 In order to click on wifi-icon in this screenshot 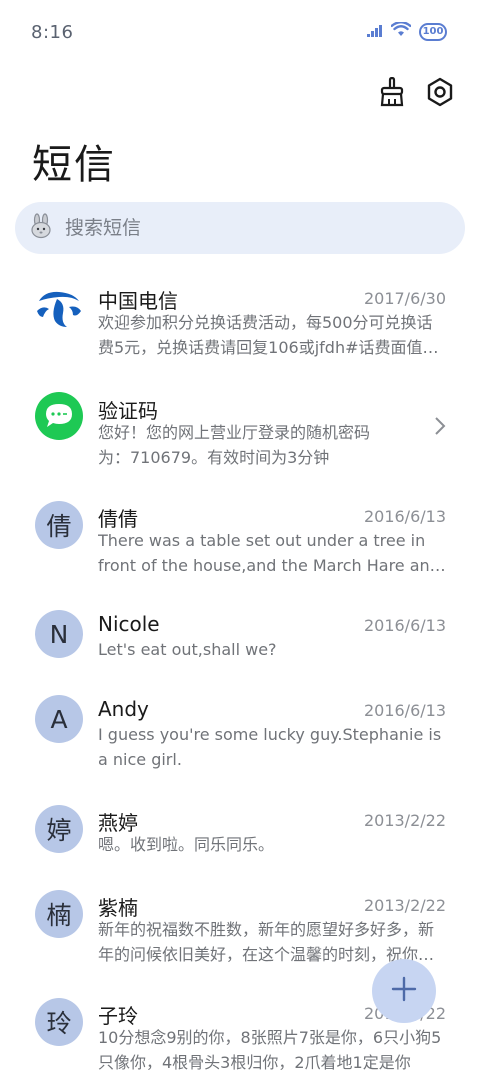, I will do `click(401, 30)`.